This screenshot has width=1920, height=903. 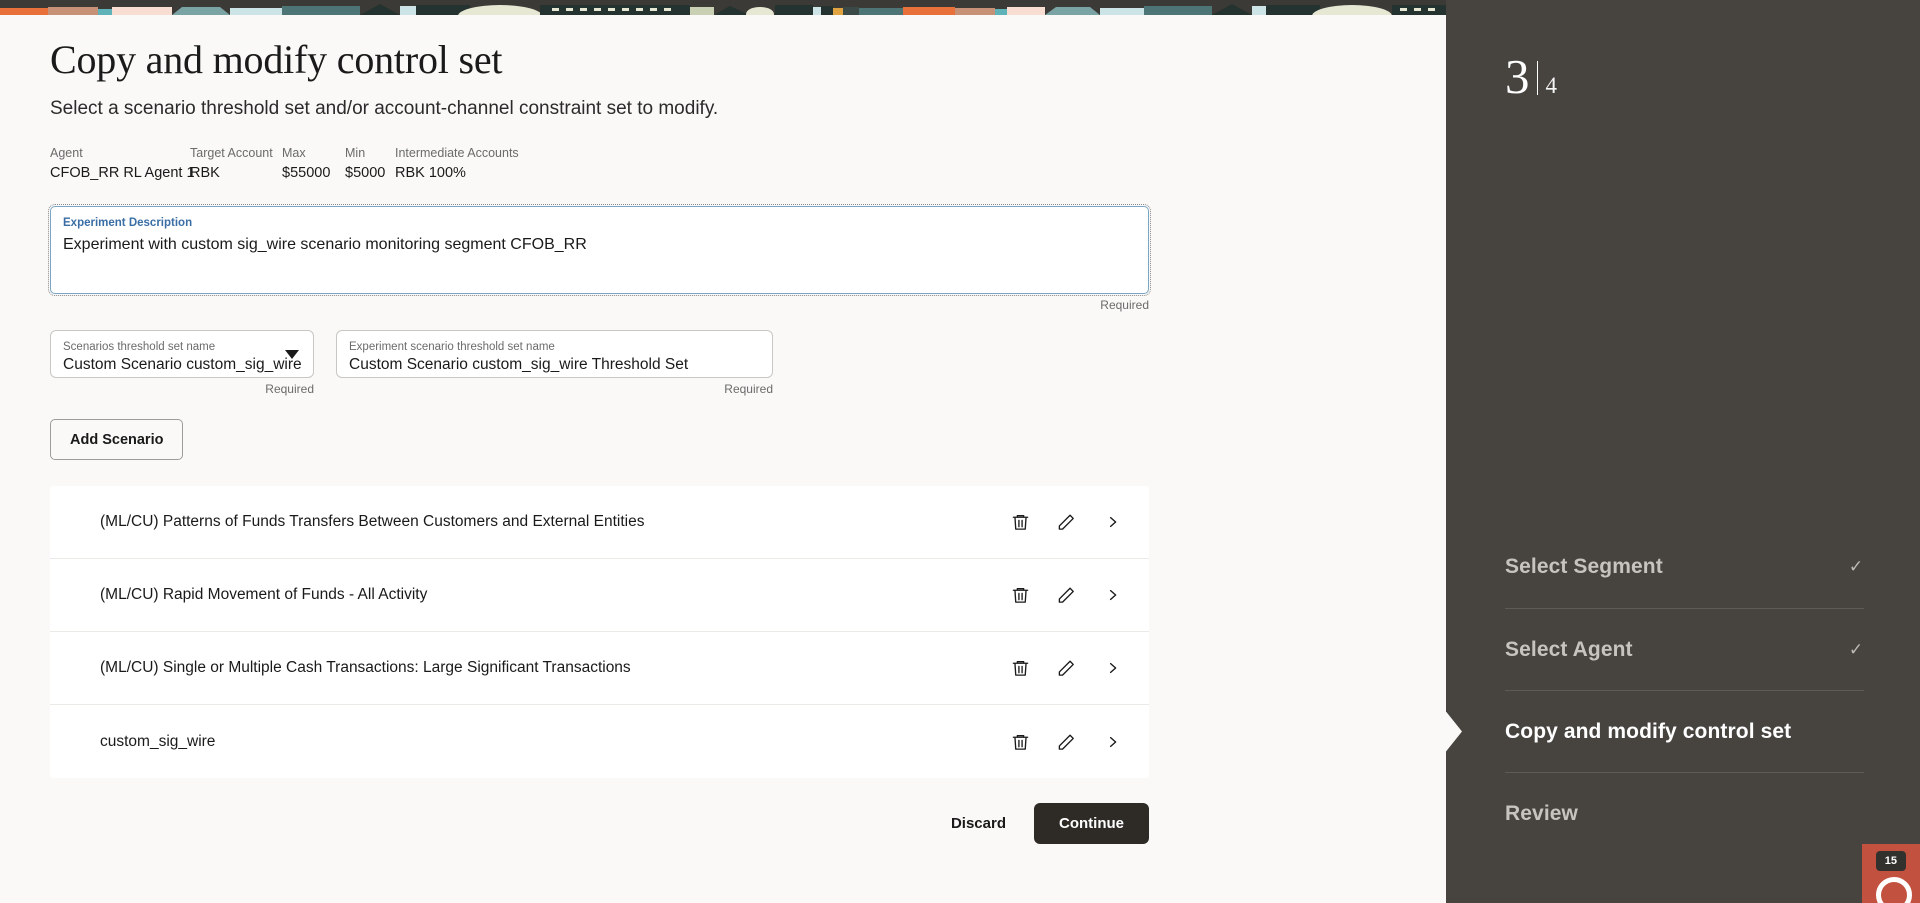 What do you see at coordinates (289, 389) in the screenshot?
I see `scenarios-threshold-helper: Required` at bounding box center [289, 389].